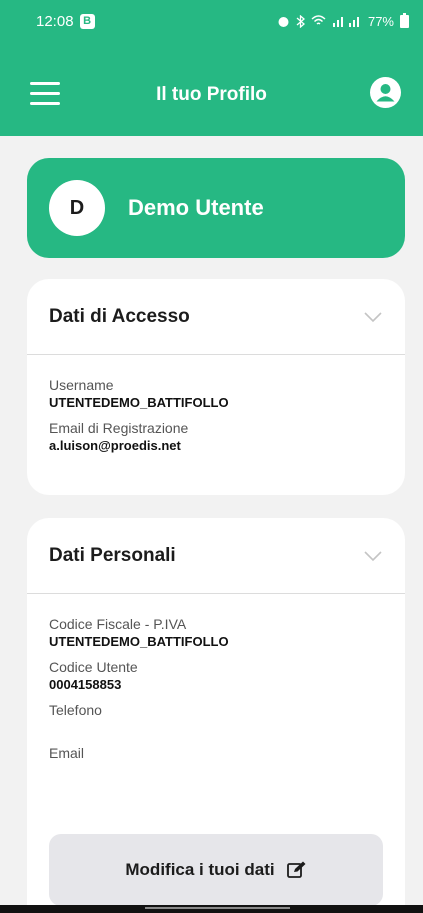 This screenshot has height=913, width=423. Describe the element at coordinates (216, 556) in the screenshot. I see `personal-data-header: Dati Personali` at that location.